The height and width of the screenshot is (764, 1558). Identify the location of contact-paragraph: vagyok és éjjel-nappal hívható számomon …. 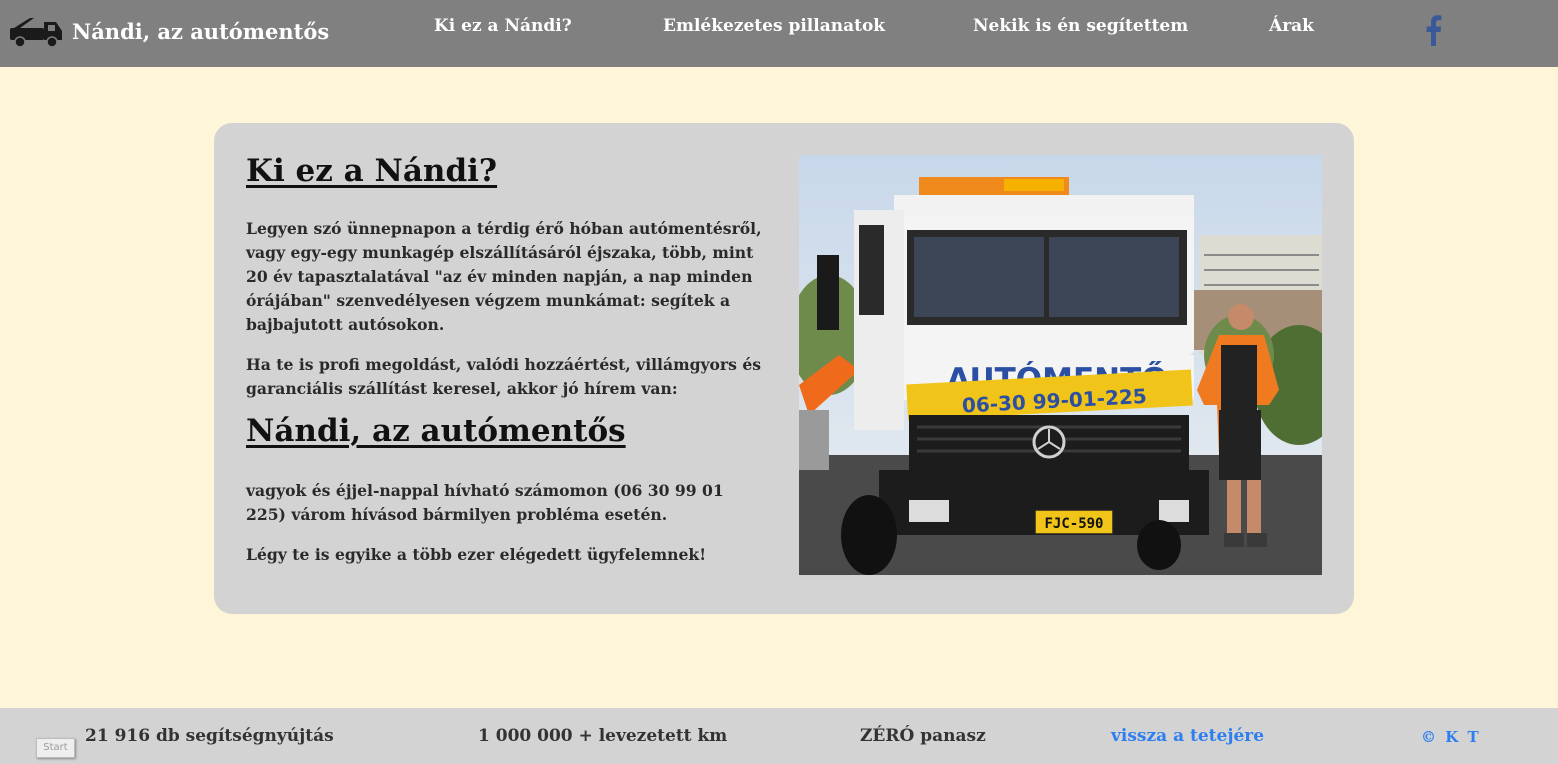
(485, 502).